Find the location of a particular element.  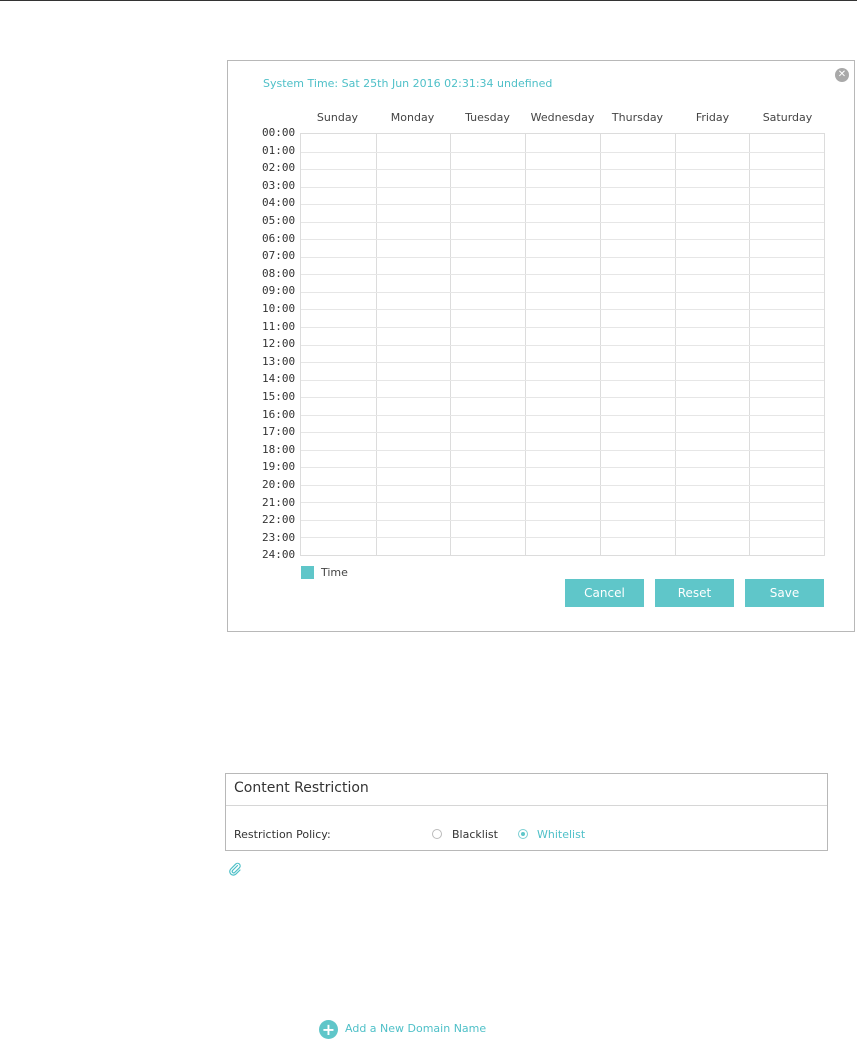

hour-label: 09:00 is located at coordinates (279, 291).